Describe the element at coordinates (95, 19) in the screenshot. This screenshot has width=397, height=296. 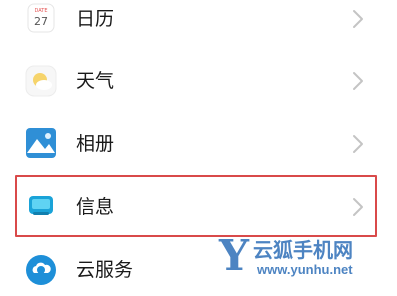
I see `list-item-label: 日历` at that location.